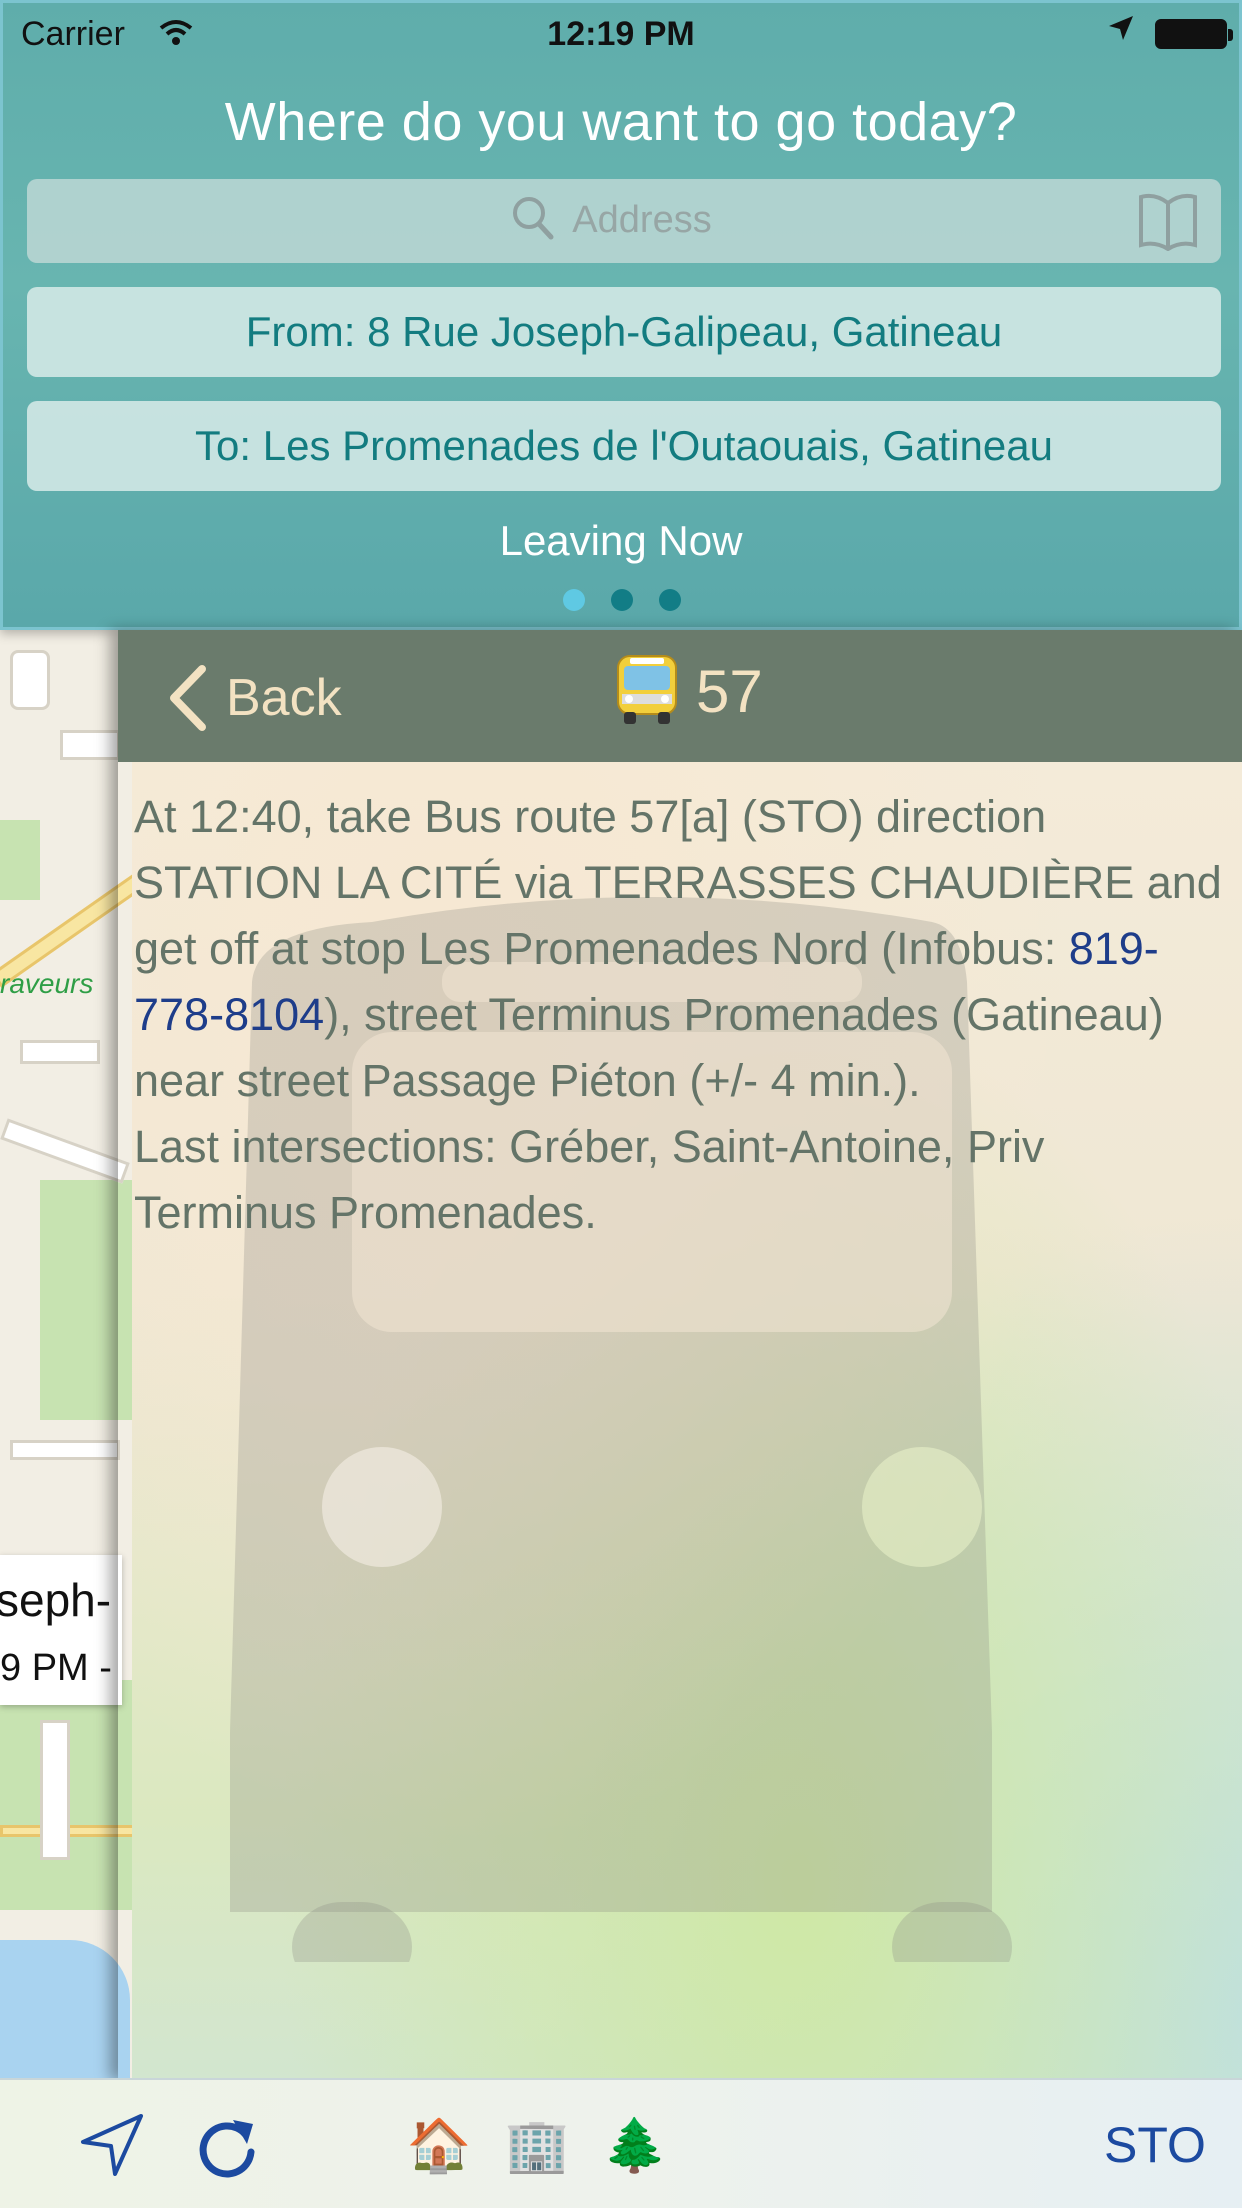  What do you see at coordinates (1155, 2145) in the screenshot?
I see `agency-sto-button: STO` at bounding box center [1155, 2145].